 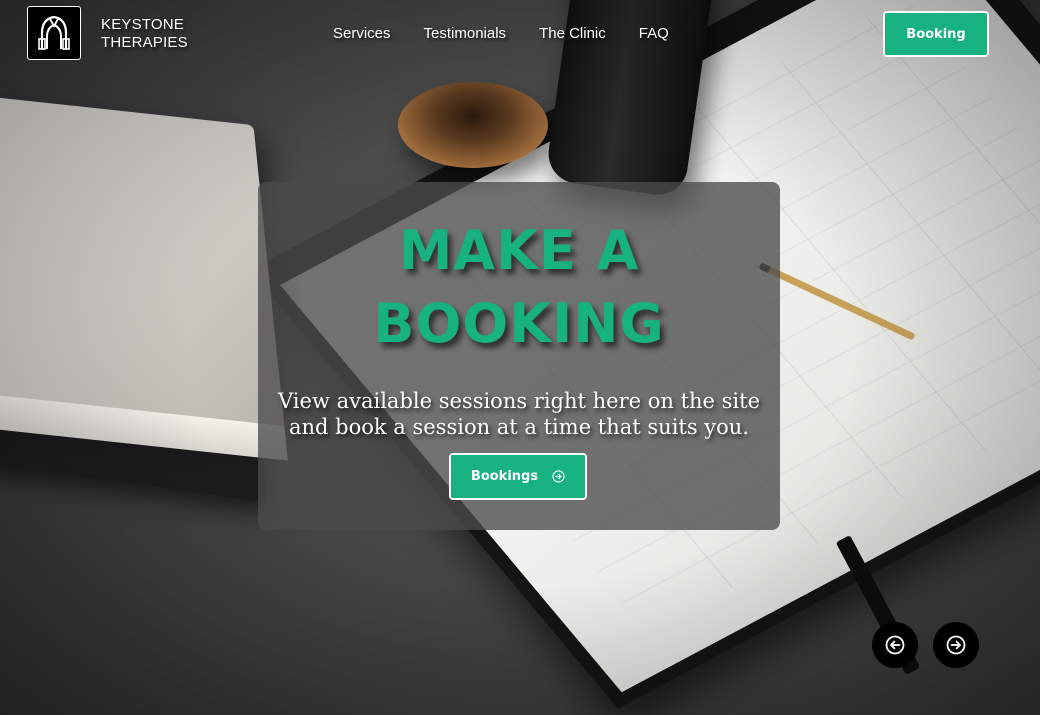 I want to click on brand-line-2: THERAPIES, so click(x=144, y=42).